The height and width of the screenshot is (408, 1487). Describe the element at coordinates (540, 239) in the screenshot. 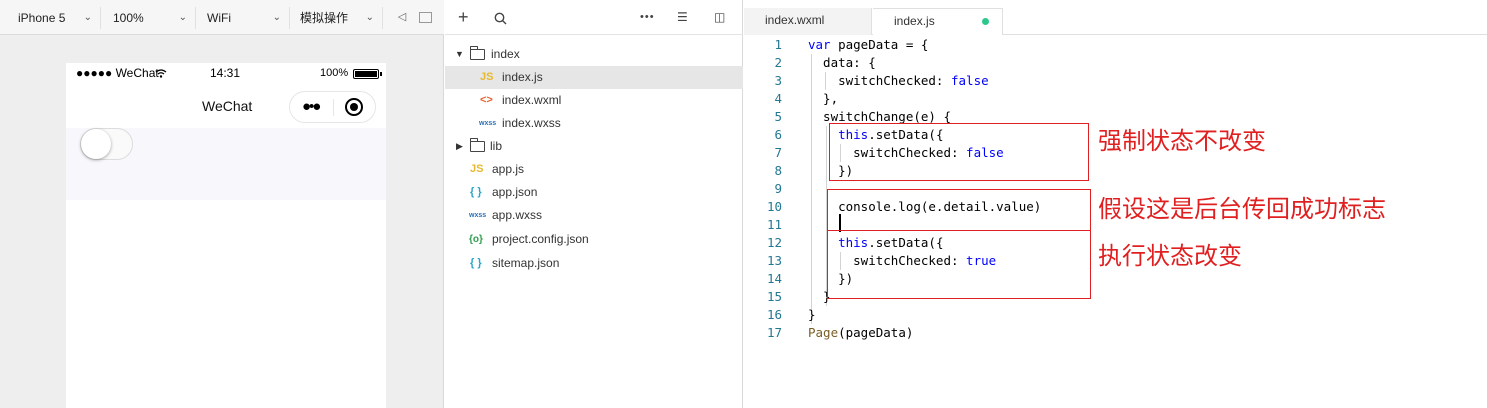

I see `tree-item-label: project.config.json` at that location.